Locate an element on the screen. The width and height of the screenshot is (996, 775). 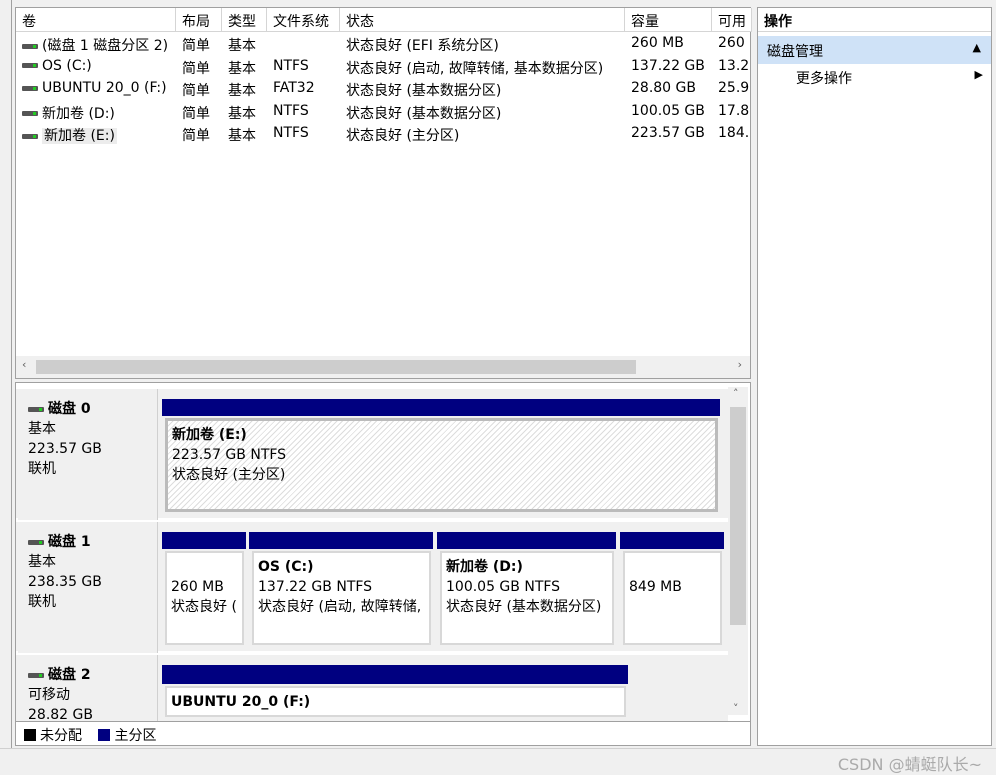
disk-kind: 基本 is located at coordinates (42, 429).